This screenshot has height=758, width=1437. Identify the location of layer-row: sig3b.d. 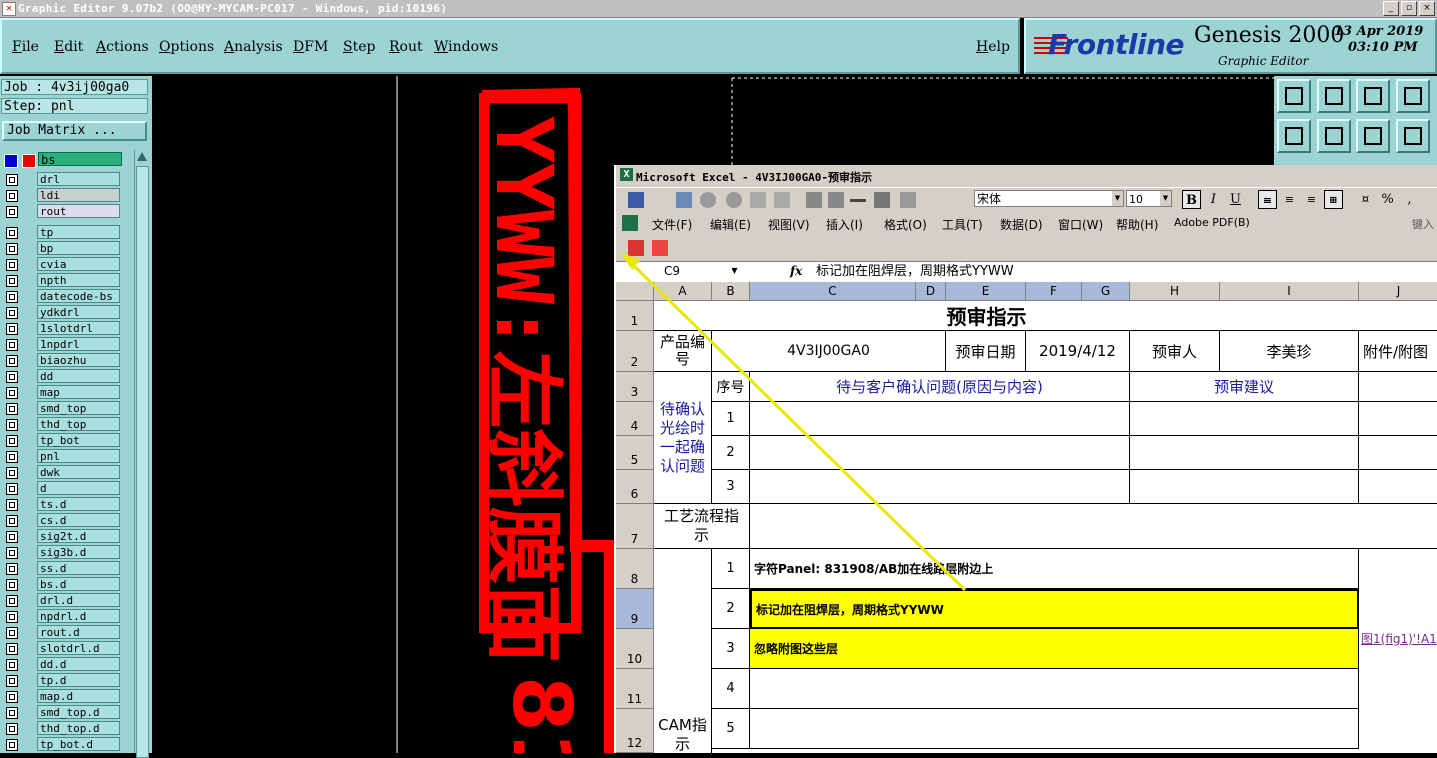
(62, 552).